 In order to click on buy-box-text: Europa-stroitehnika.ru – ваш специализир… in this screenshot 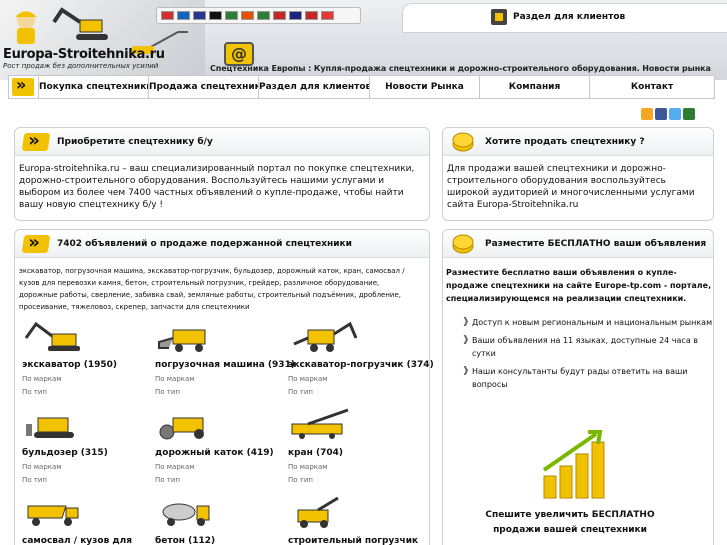, I will do `click(217, 187)`.